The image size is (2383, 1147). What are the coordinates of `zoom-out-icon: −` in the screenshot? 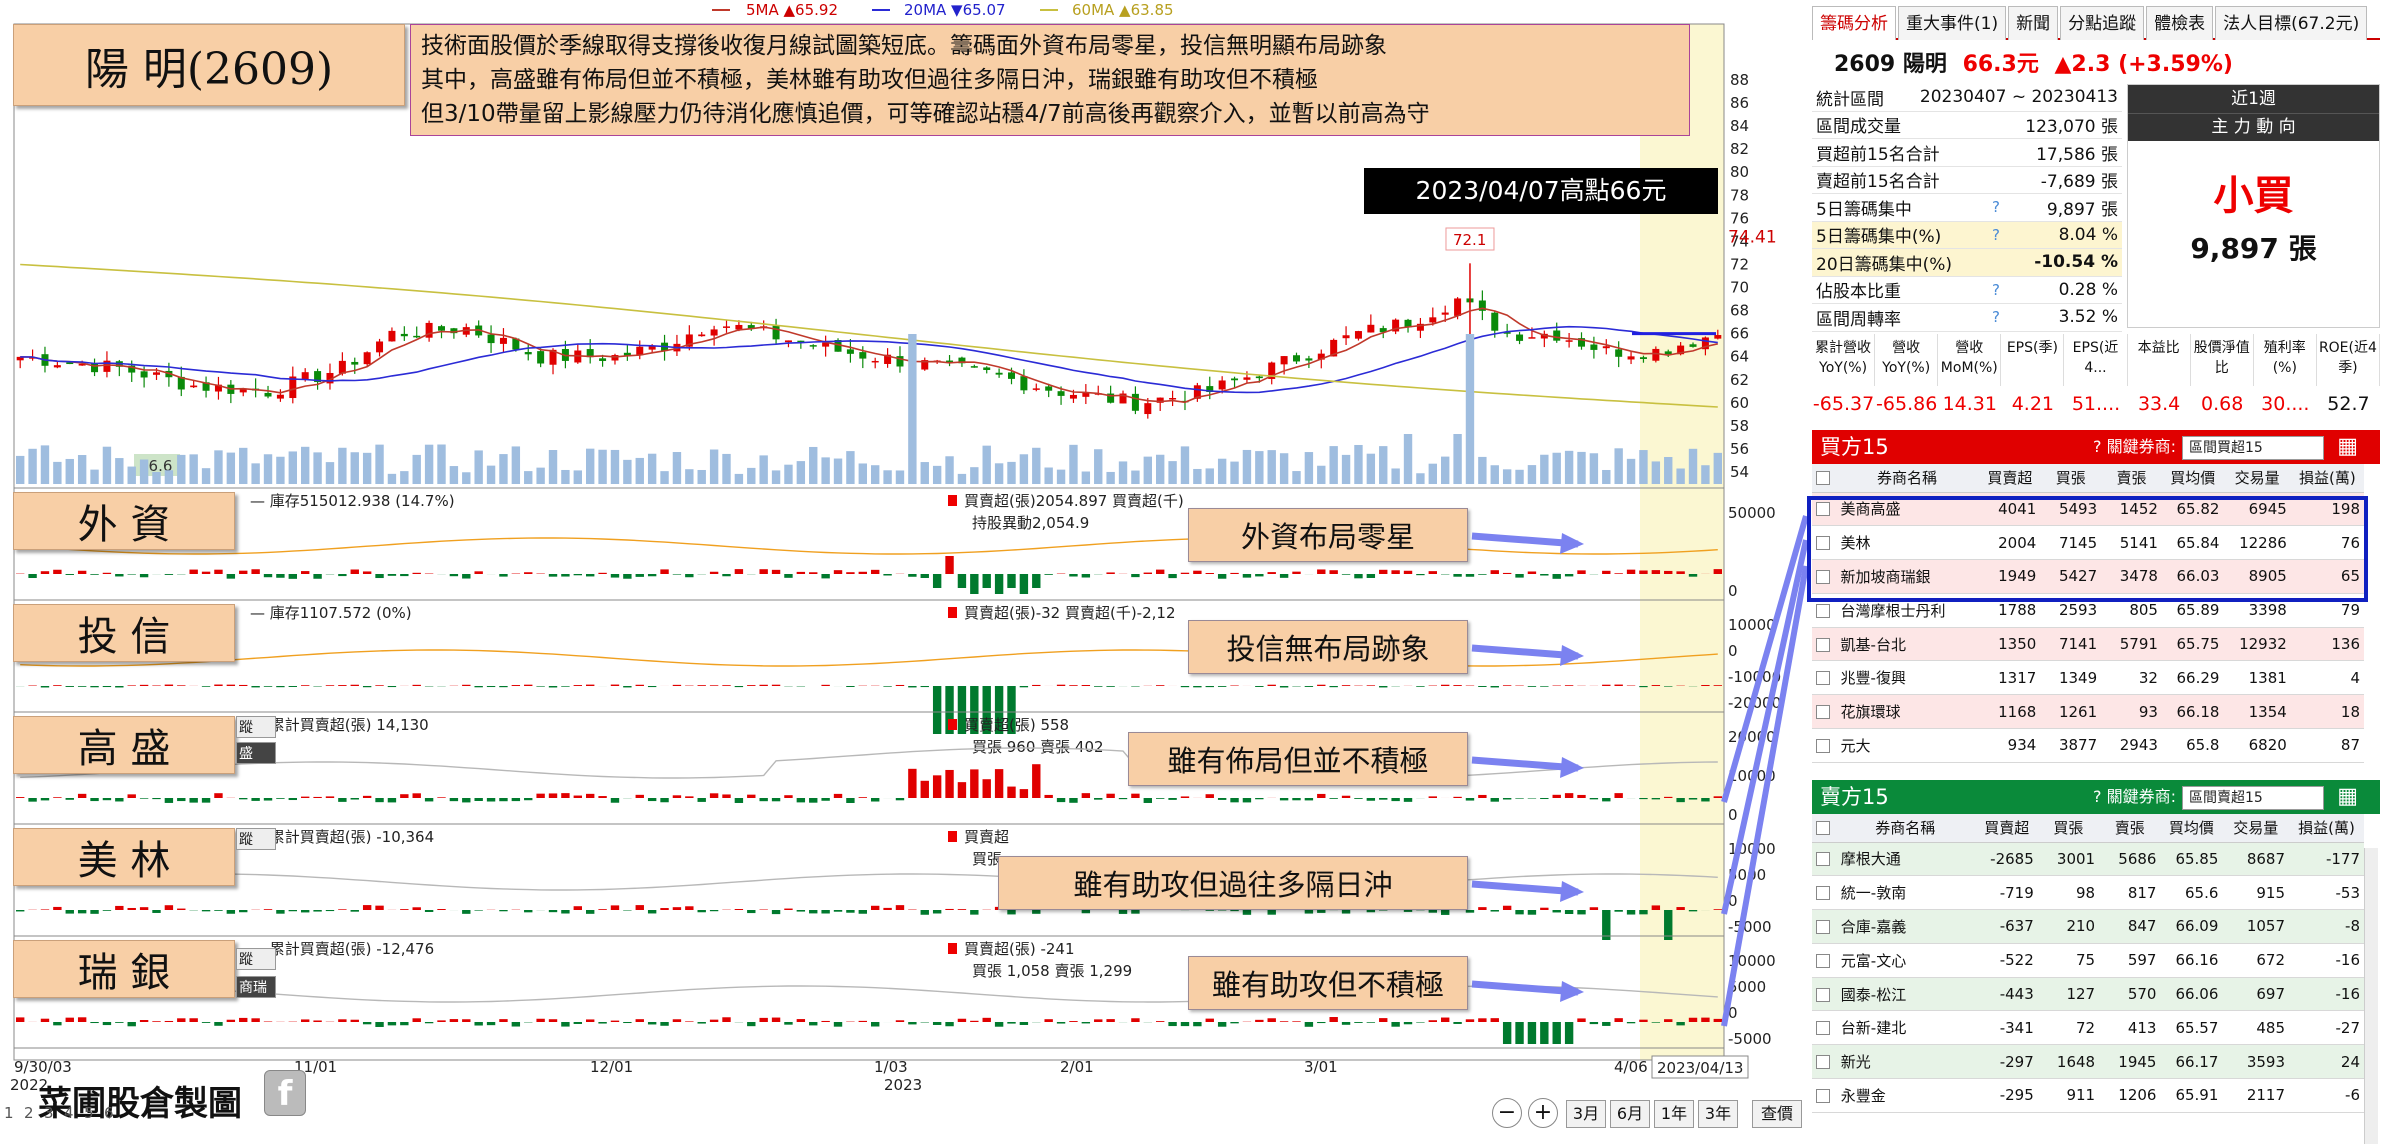 It's located at (1507, 1113).